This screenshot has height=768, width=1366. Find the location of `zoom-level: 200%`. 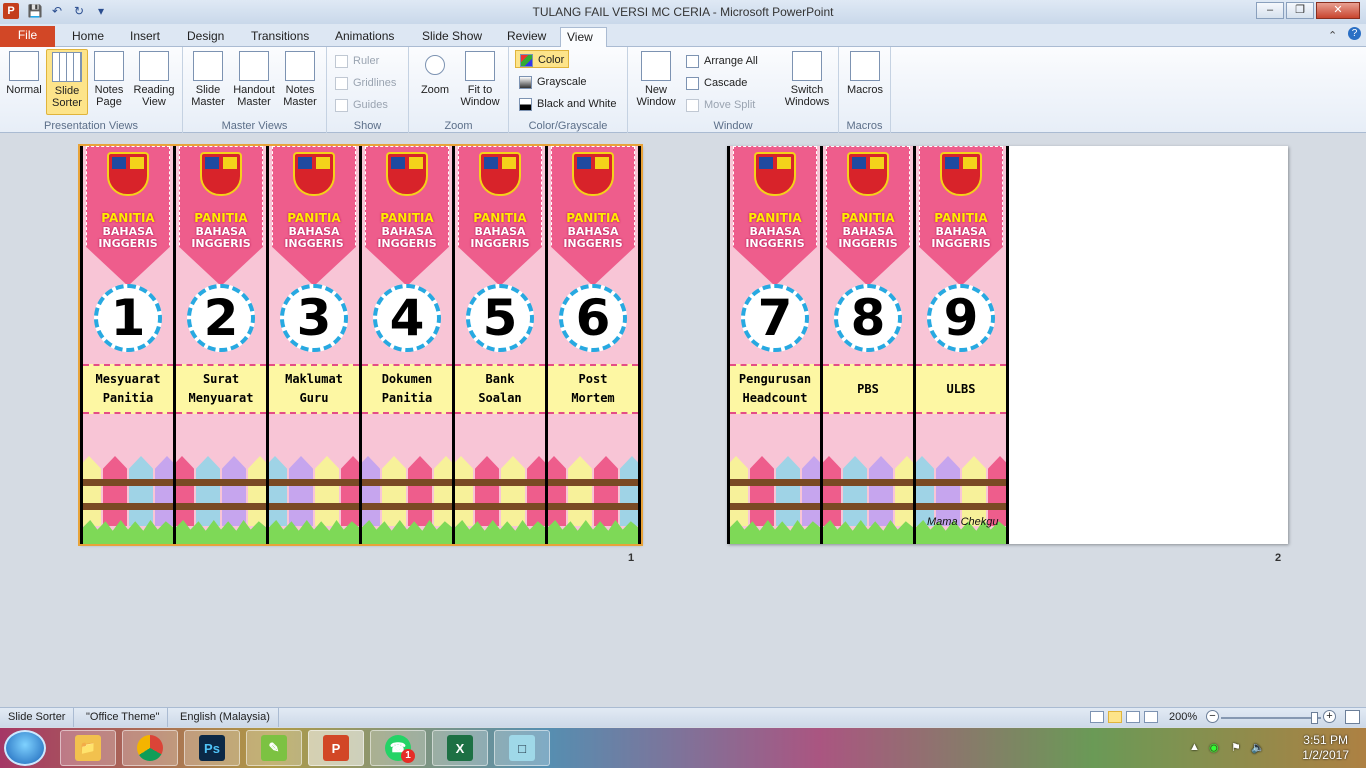

zoom-level: 200% is located at coordinates (1183, 717).